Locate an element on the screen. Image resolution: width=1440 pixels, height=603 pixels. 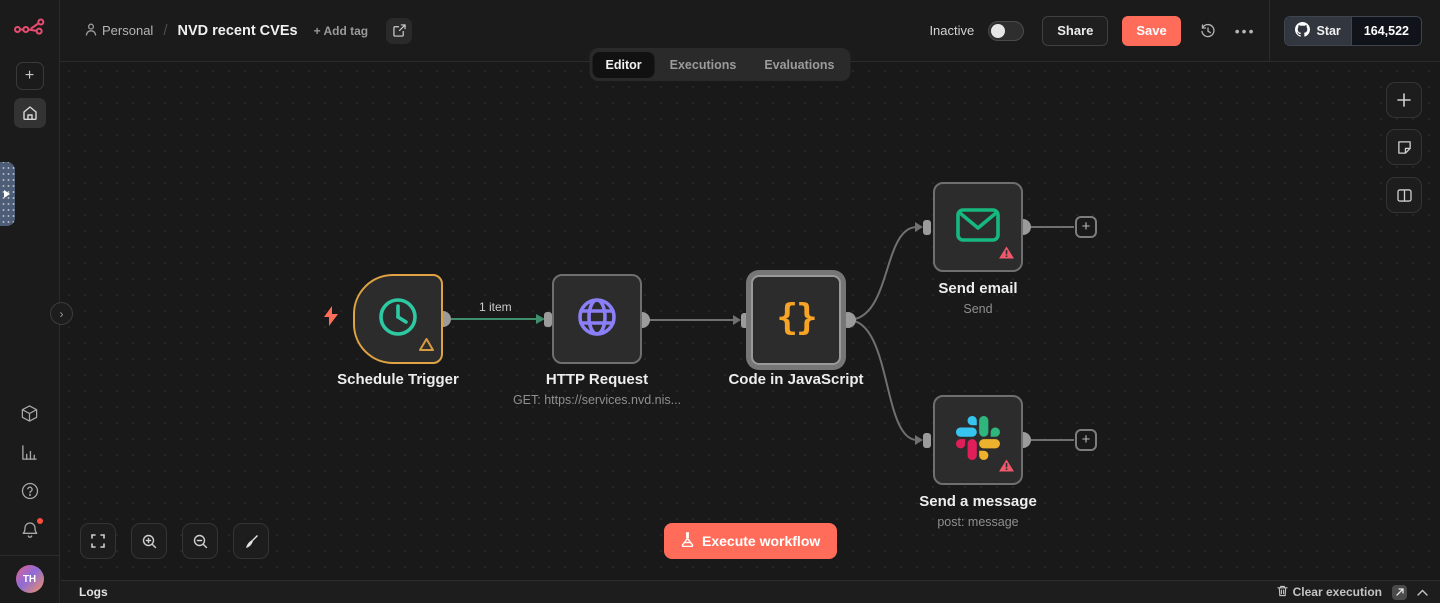
history-icon is located at coordinates (1208, 31).